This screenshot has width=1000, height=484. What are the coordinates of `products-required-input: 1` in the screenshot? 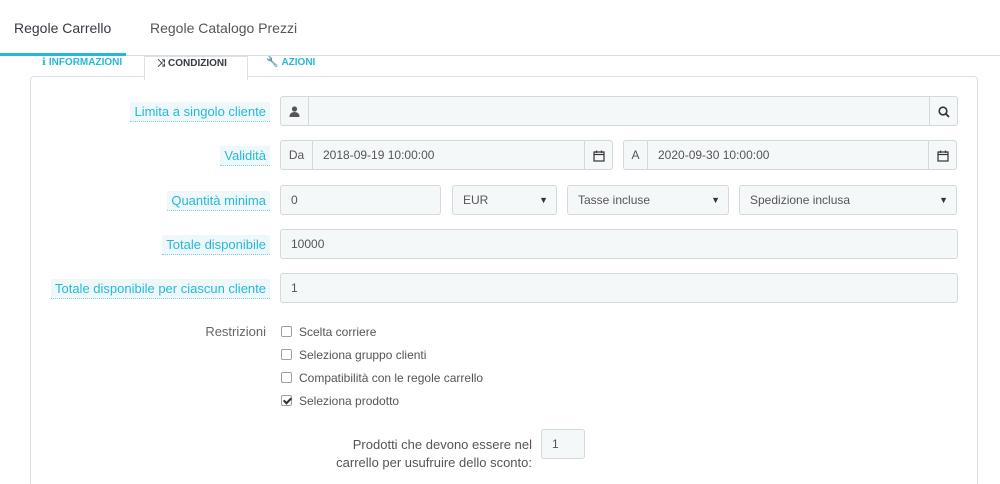 It's located at (555, 444).